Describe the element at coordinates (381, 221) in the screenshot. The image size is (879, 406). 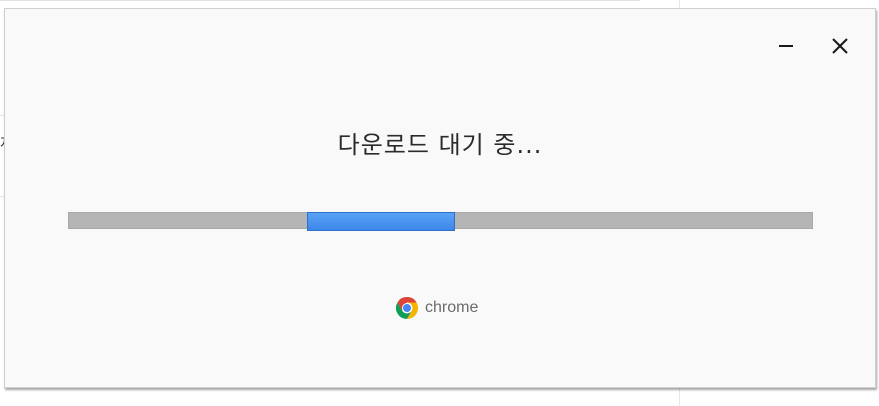
I see `progress-indicator` at that location.